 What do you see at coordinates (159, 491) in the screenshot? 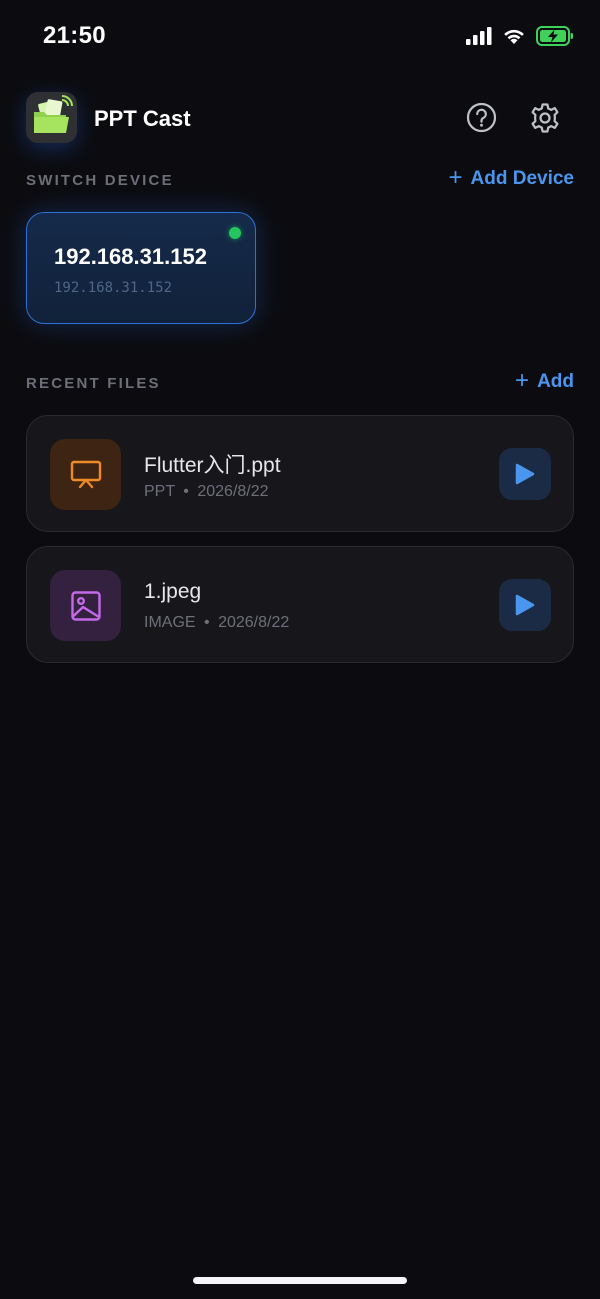
I see `file-type: PPT` at bounding box center [159, 491].